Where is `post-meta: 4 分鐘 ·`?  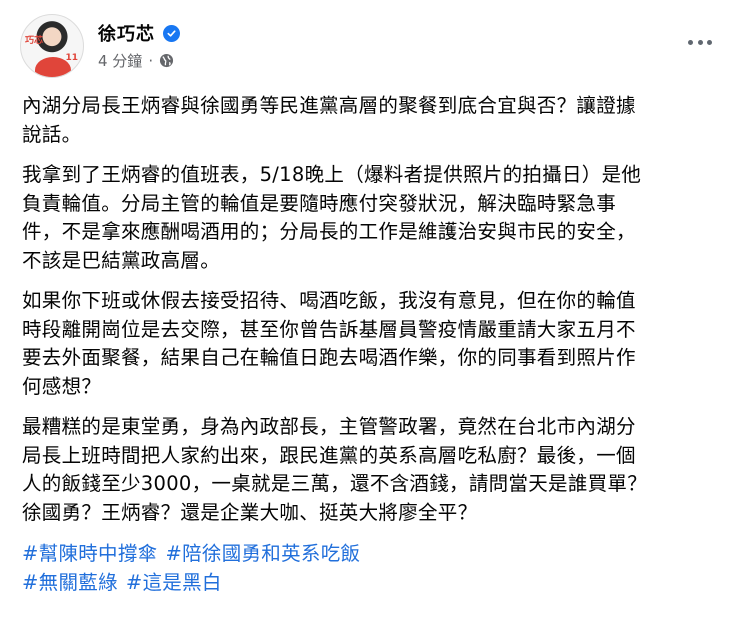
post-meta: 4 分鐘 · is located at coordinates (136, 60).